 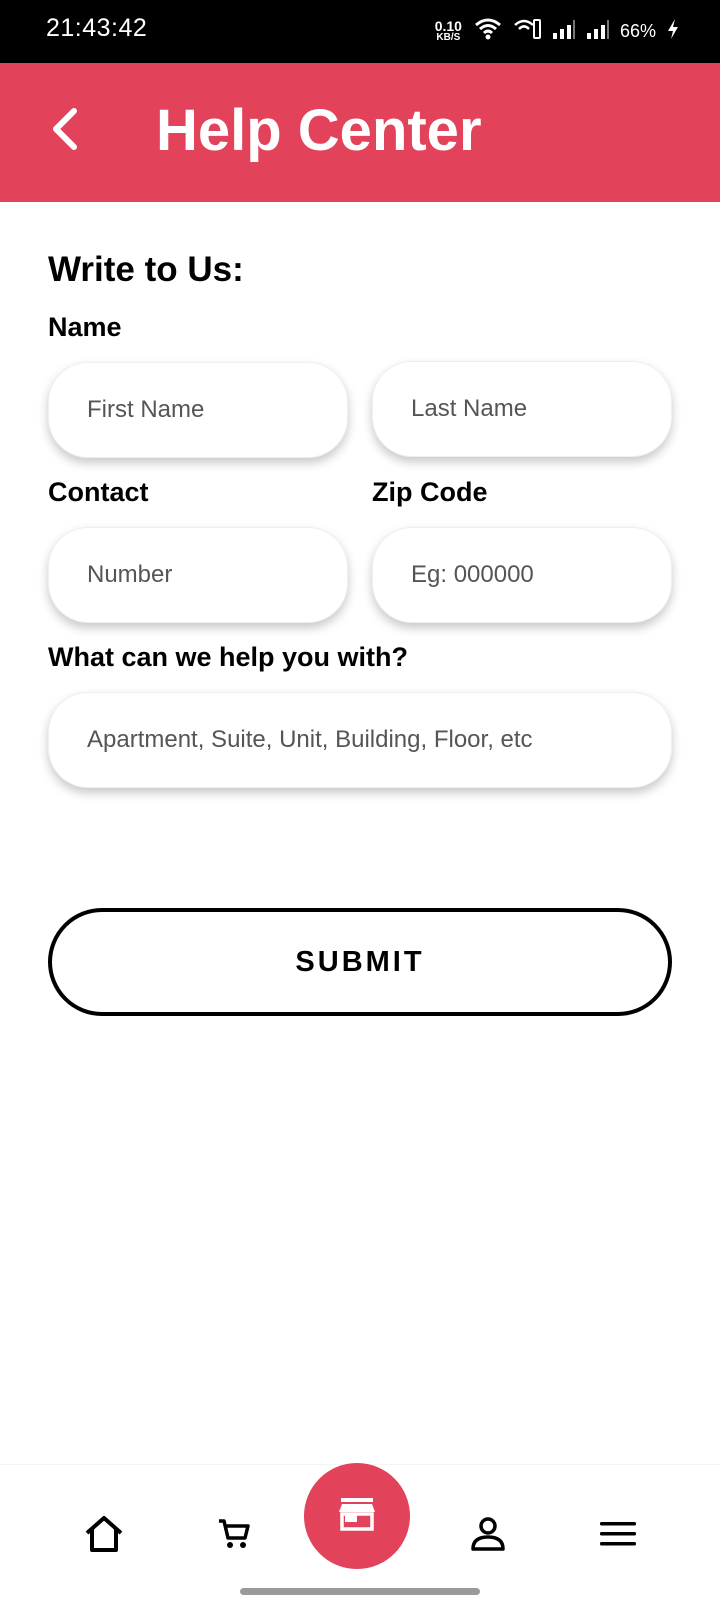 I want to click on wifi-icon, so click(x=488, y=31).